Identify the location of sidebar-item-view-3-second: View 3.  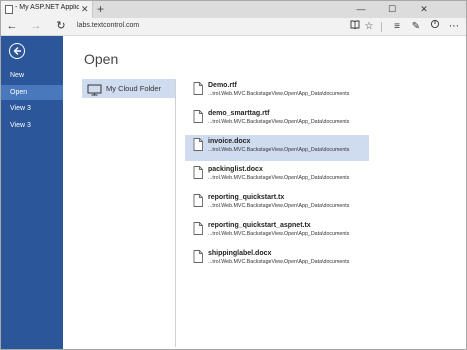
(32, 125).